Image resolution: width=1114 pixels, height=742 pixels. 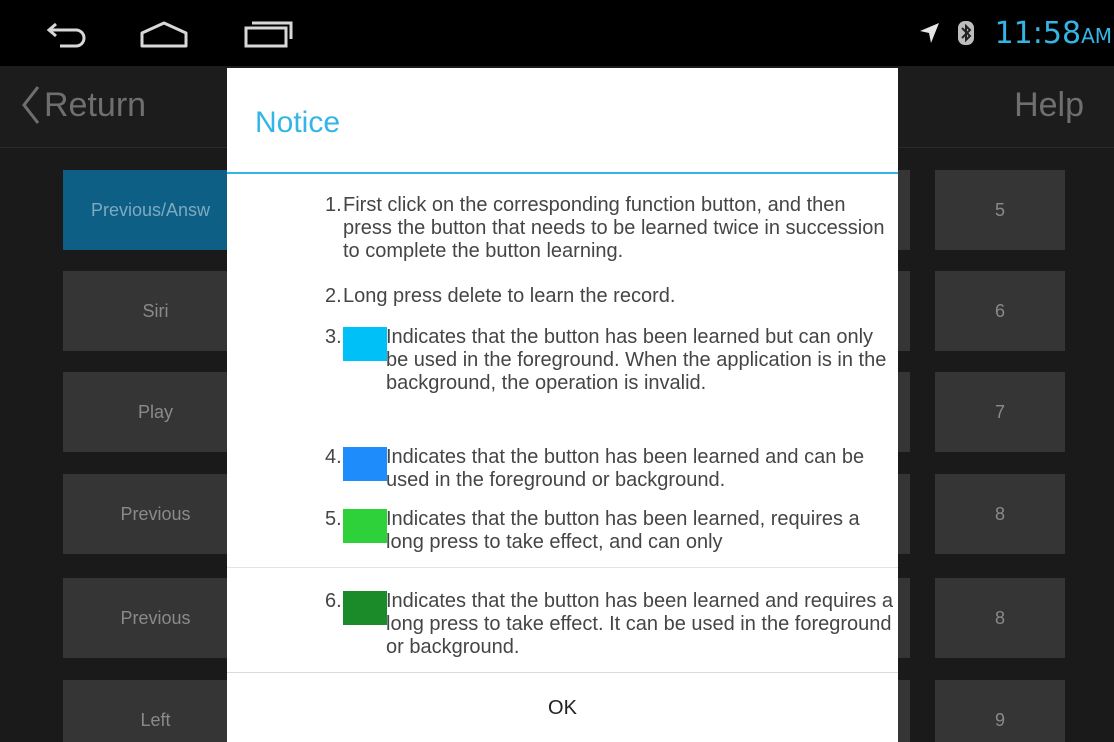 I want to click on number-label: 7, so click(x=999, y=411).